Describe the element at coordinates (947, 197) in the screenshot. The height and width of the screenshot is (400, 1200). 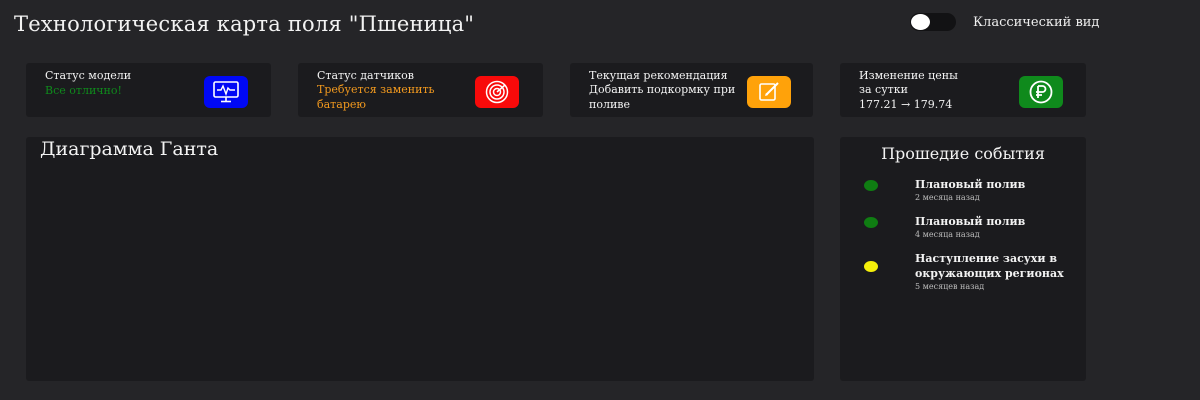
I see `event-time: 2 месяца назад` at that location.